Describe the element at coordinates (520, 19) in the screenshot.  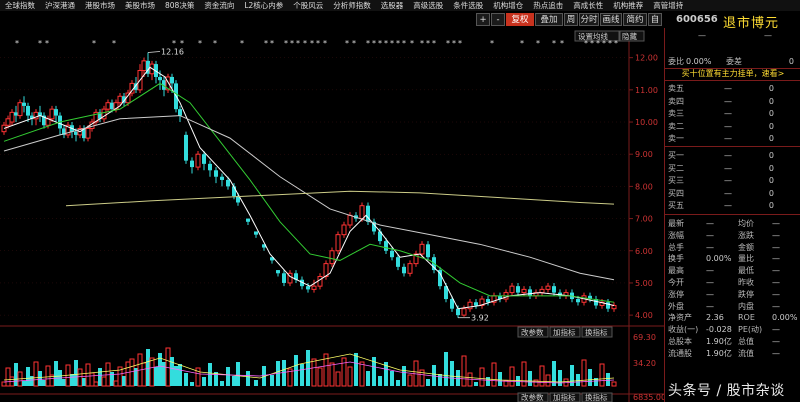
I see `adjust-rights-button: 复权` at that location.